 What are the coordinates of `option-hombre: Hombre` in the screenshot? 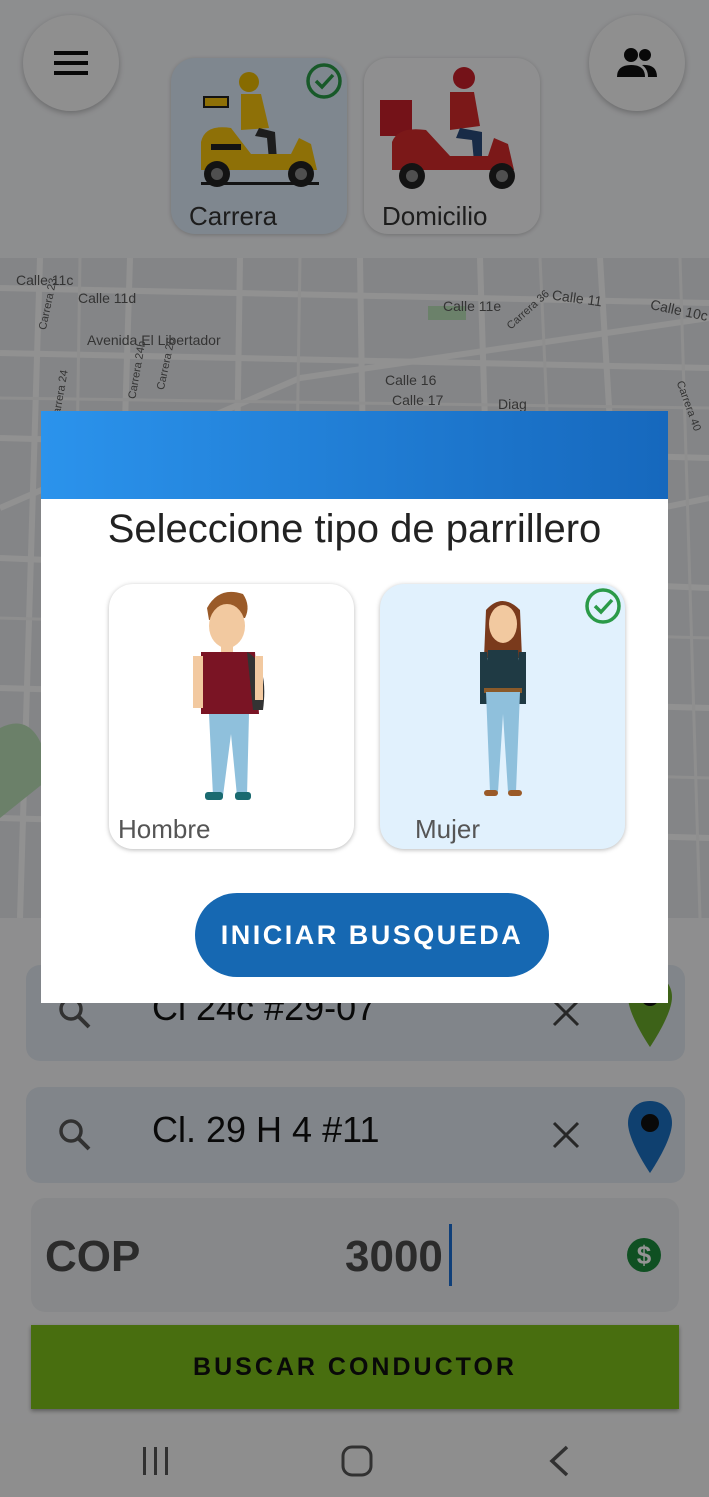 It's located at (231, 716).